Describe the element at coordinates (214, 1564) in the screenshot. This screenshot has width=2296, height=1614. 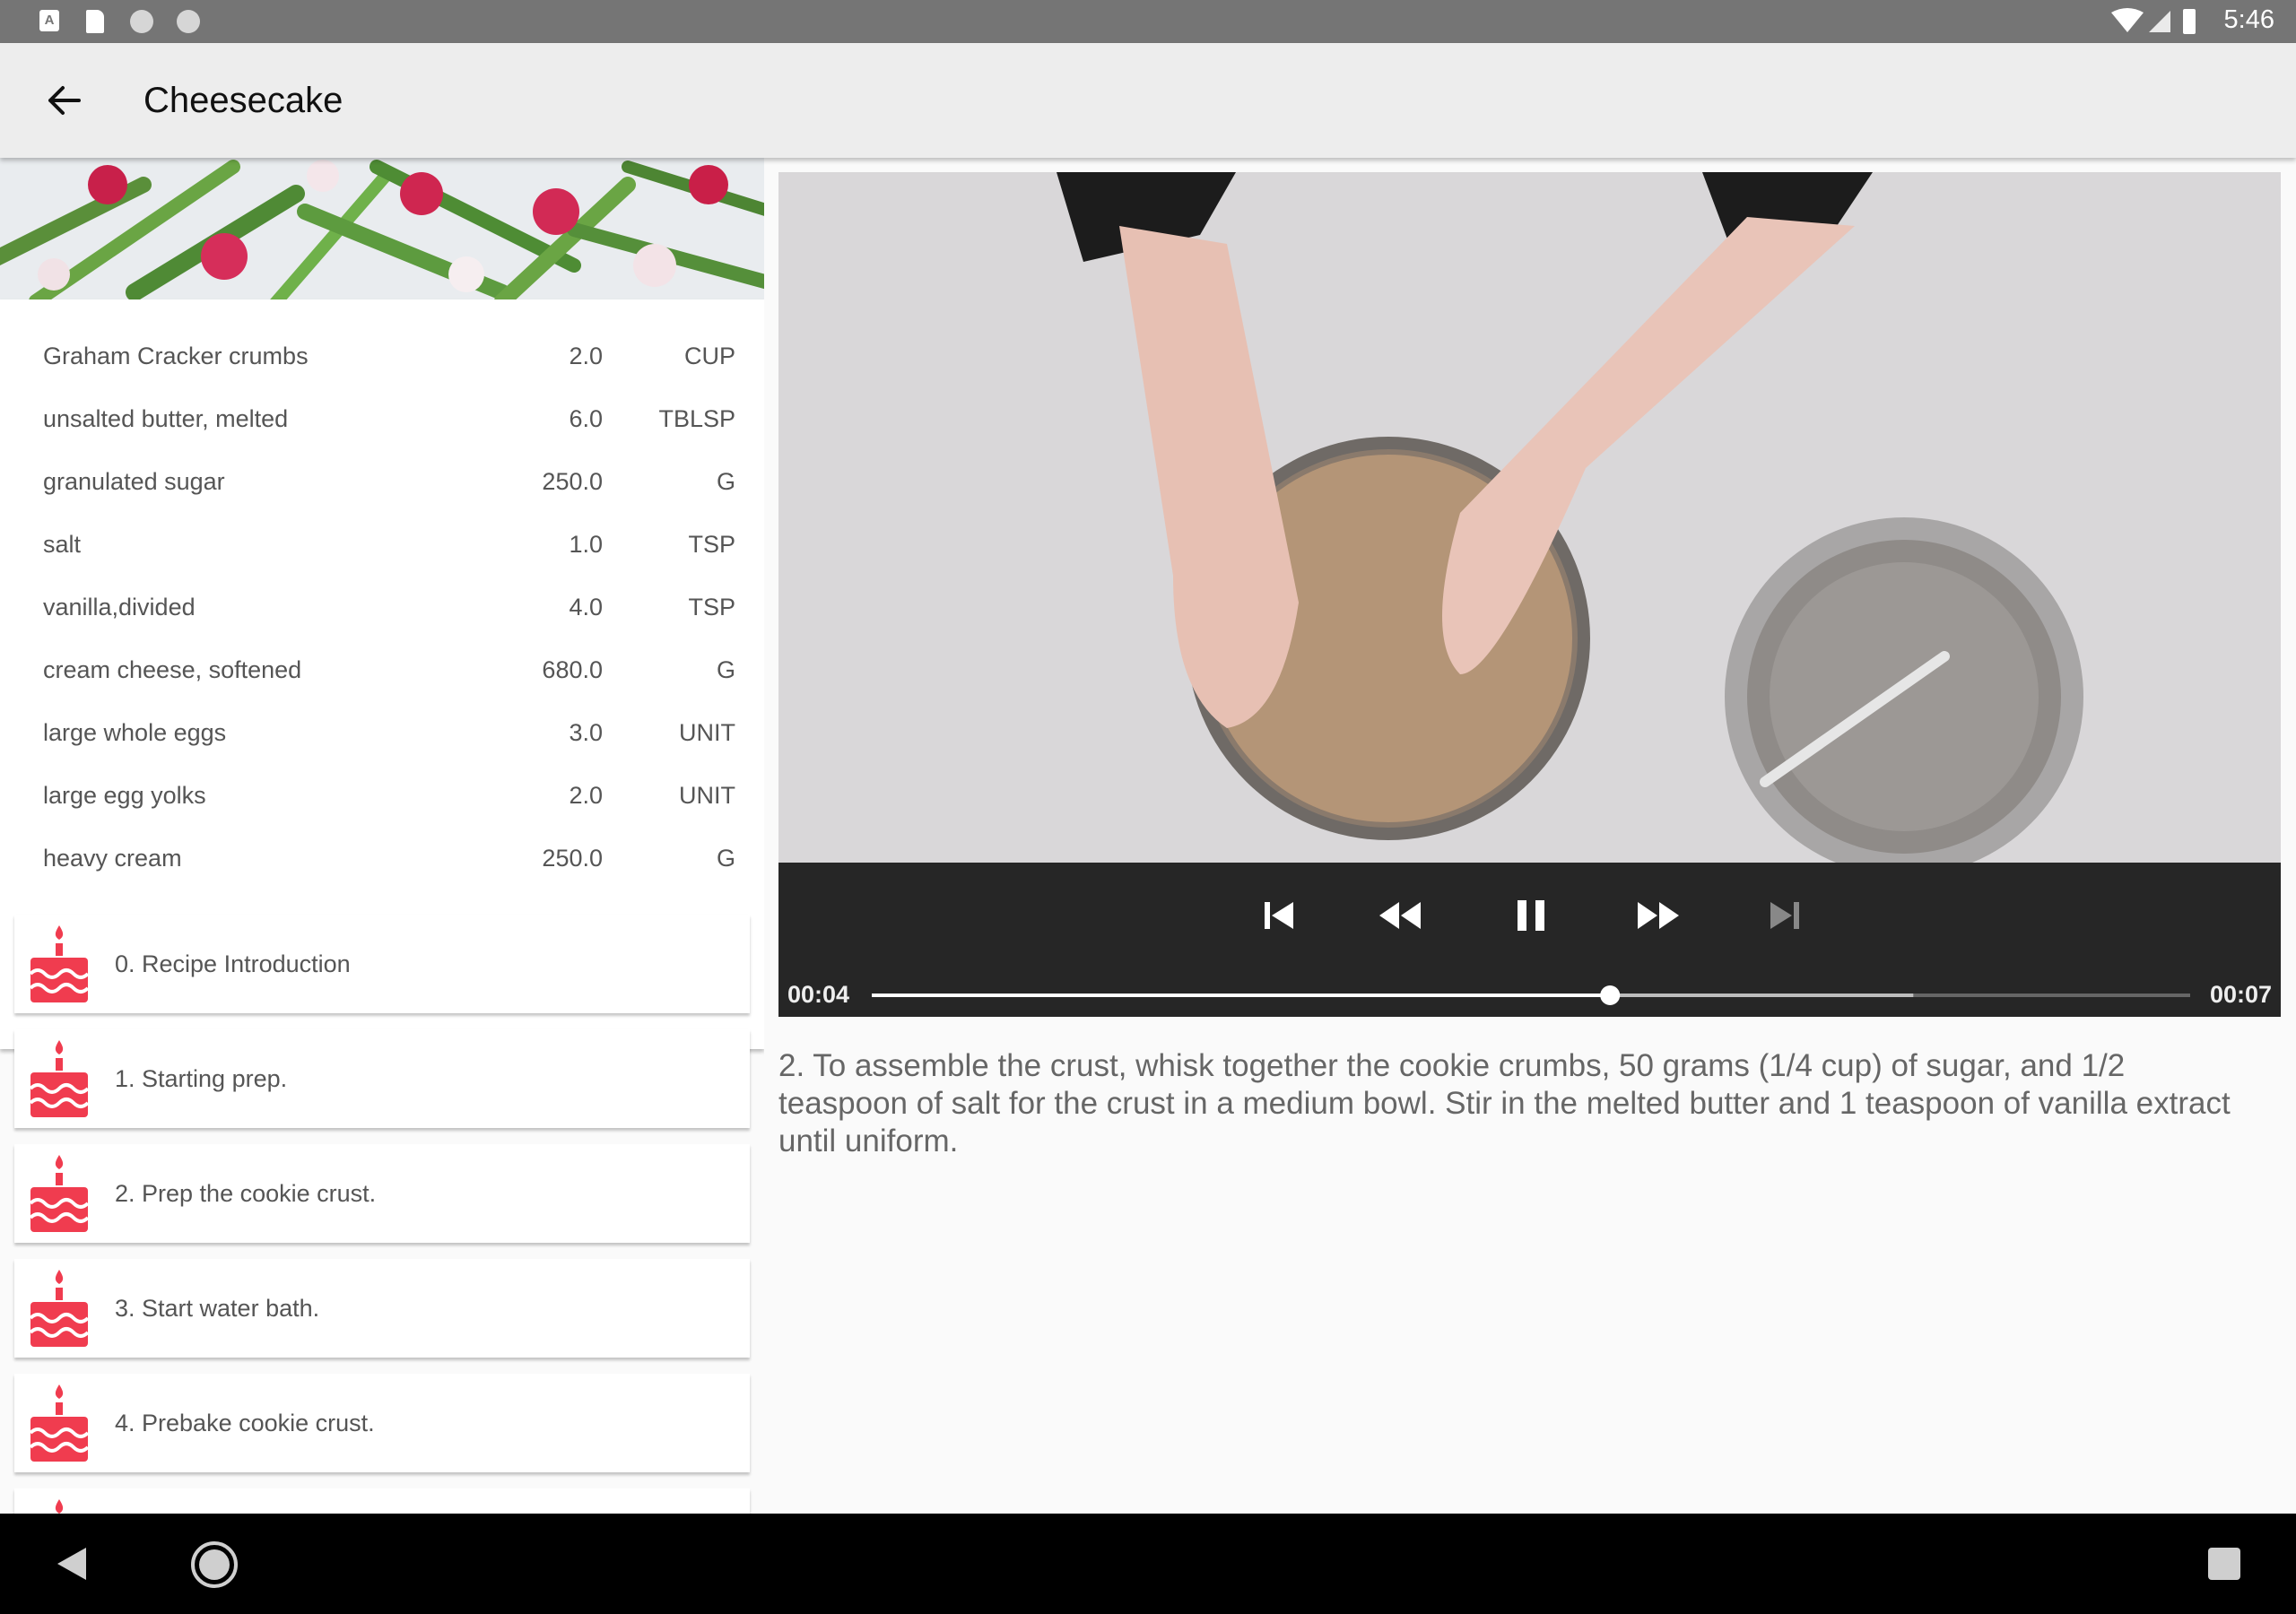
I see `nav-home-icon` at that location.